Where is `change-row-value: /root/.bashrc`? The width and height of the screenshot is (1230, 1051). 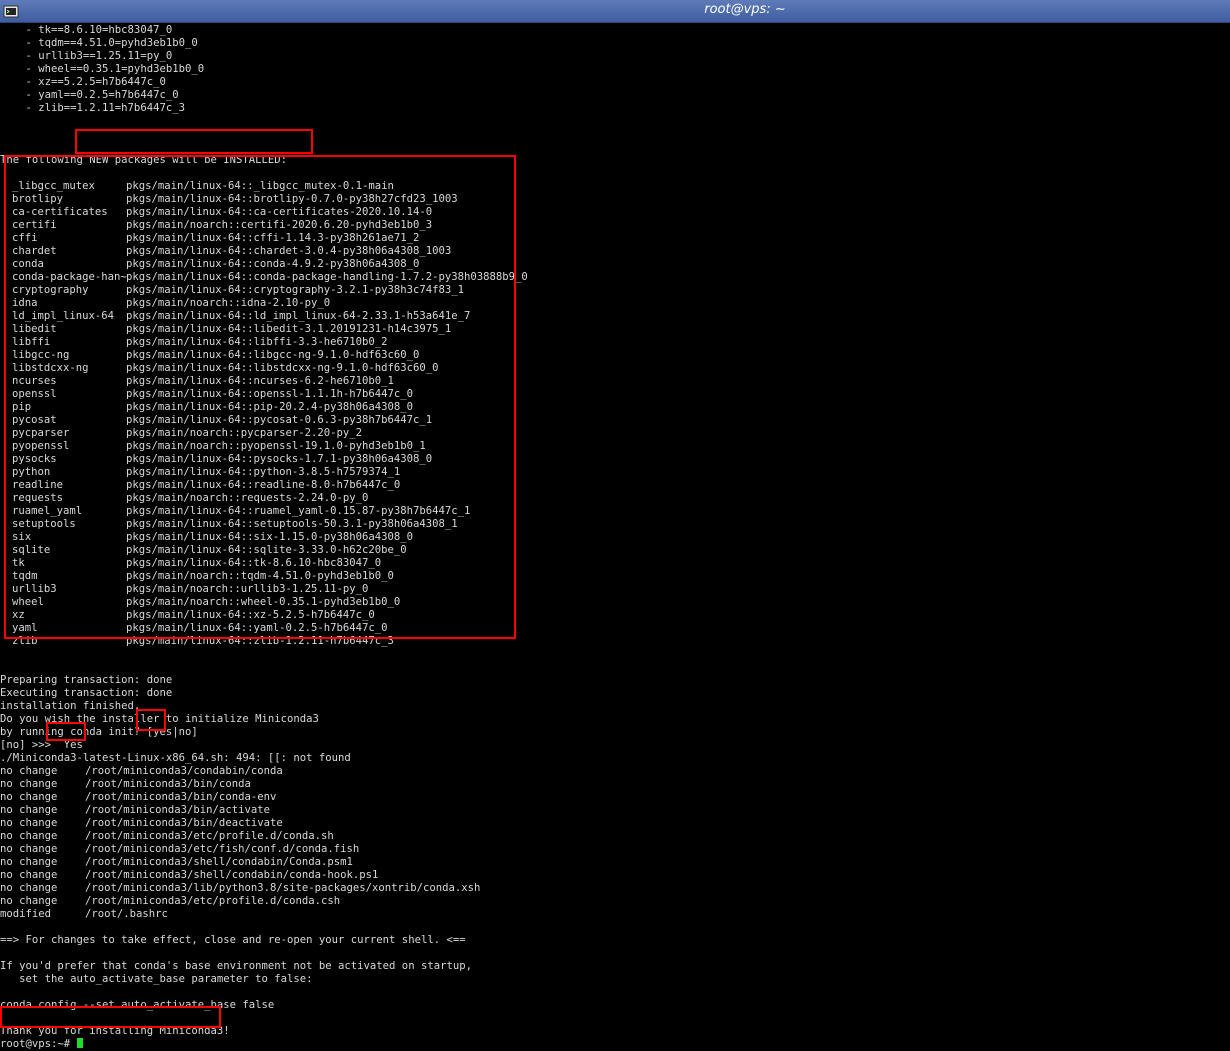 change-row-value: /root/.bashrc is located at coordinates (126, 914).